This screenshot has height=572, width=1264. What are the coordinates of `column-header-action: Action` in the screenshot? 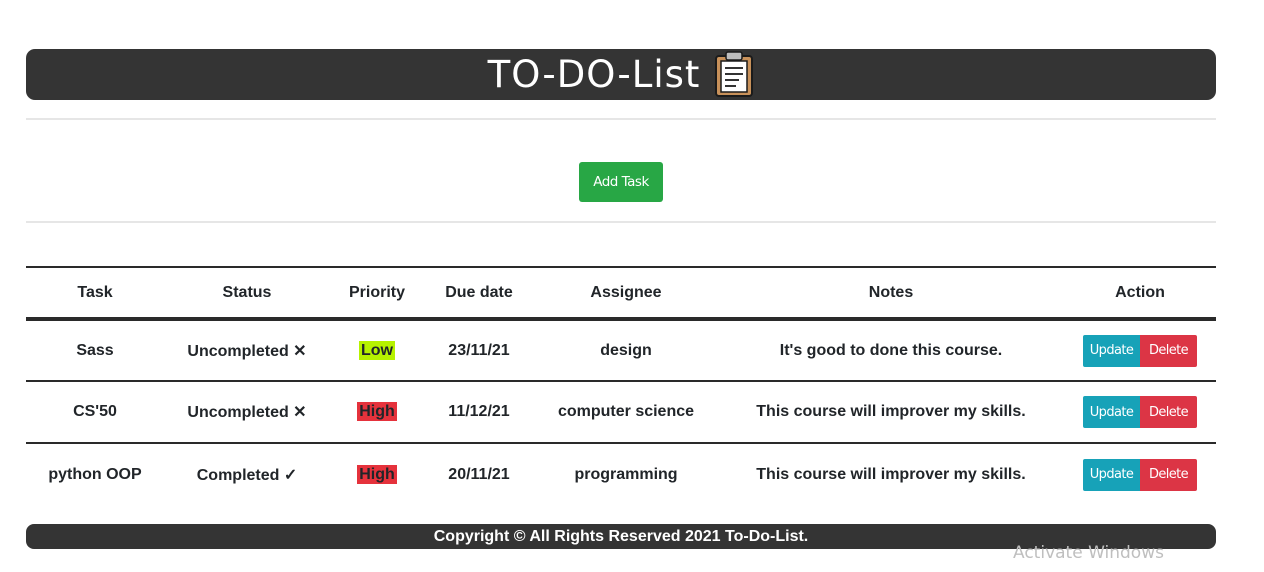 It's located at (1140, 292).